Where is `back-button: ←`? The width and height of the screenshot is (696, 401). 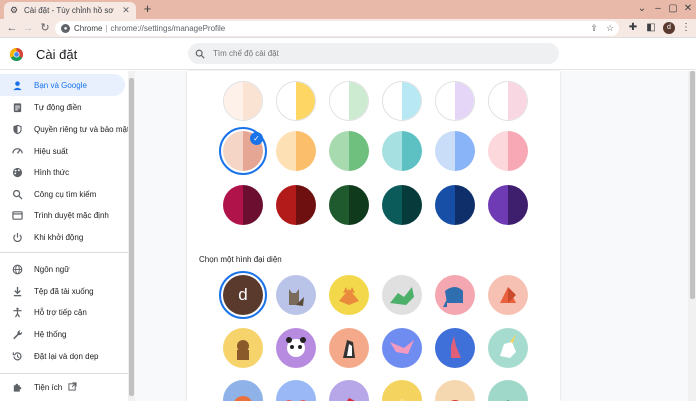 back-button: ← is located at coordinates (12, 28).